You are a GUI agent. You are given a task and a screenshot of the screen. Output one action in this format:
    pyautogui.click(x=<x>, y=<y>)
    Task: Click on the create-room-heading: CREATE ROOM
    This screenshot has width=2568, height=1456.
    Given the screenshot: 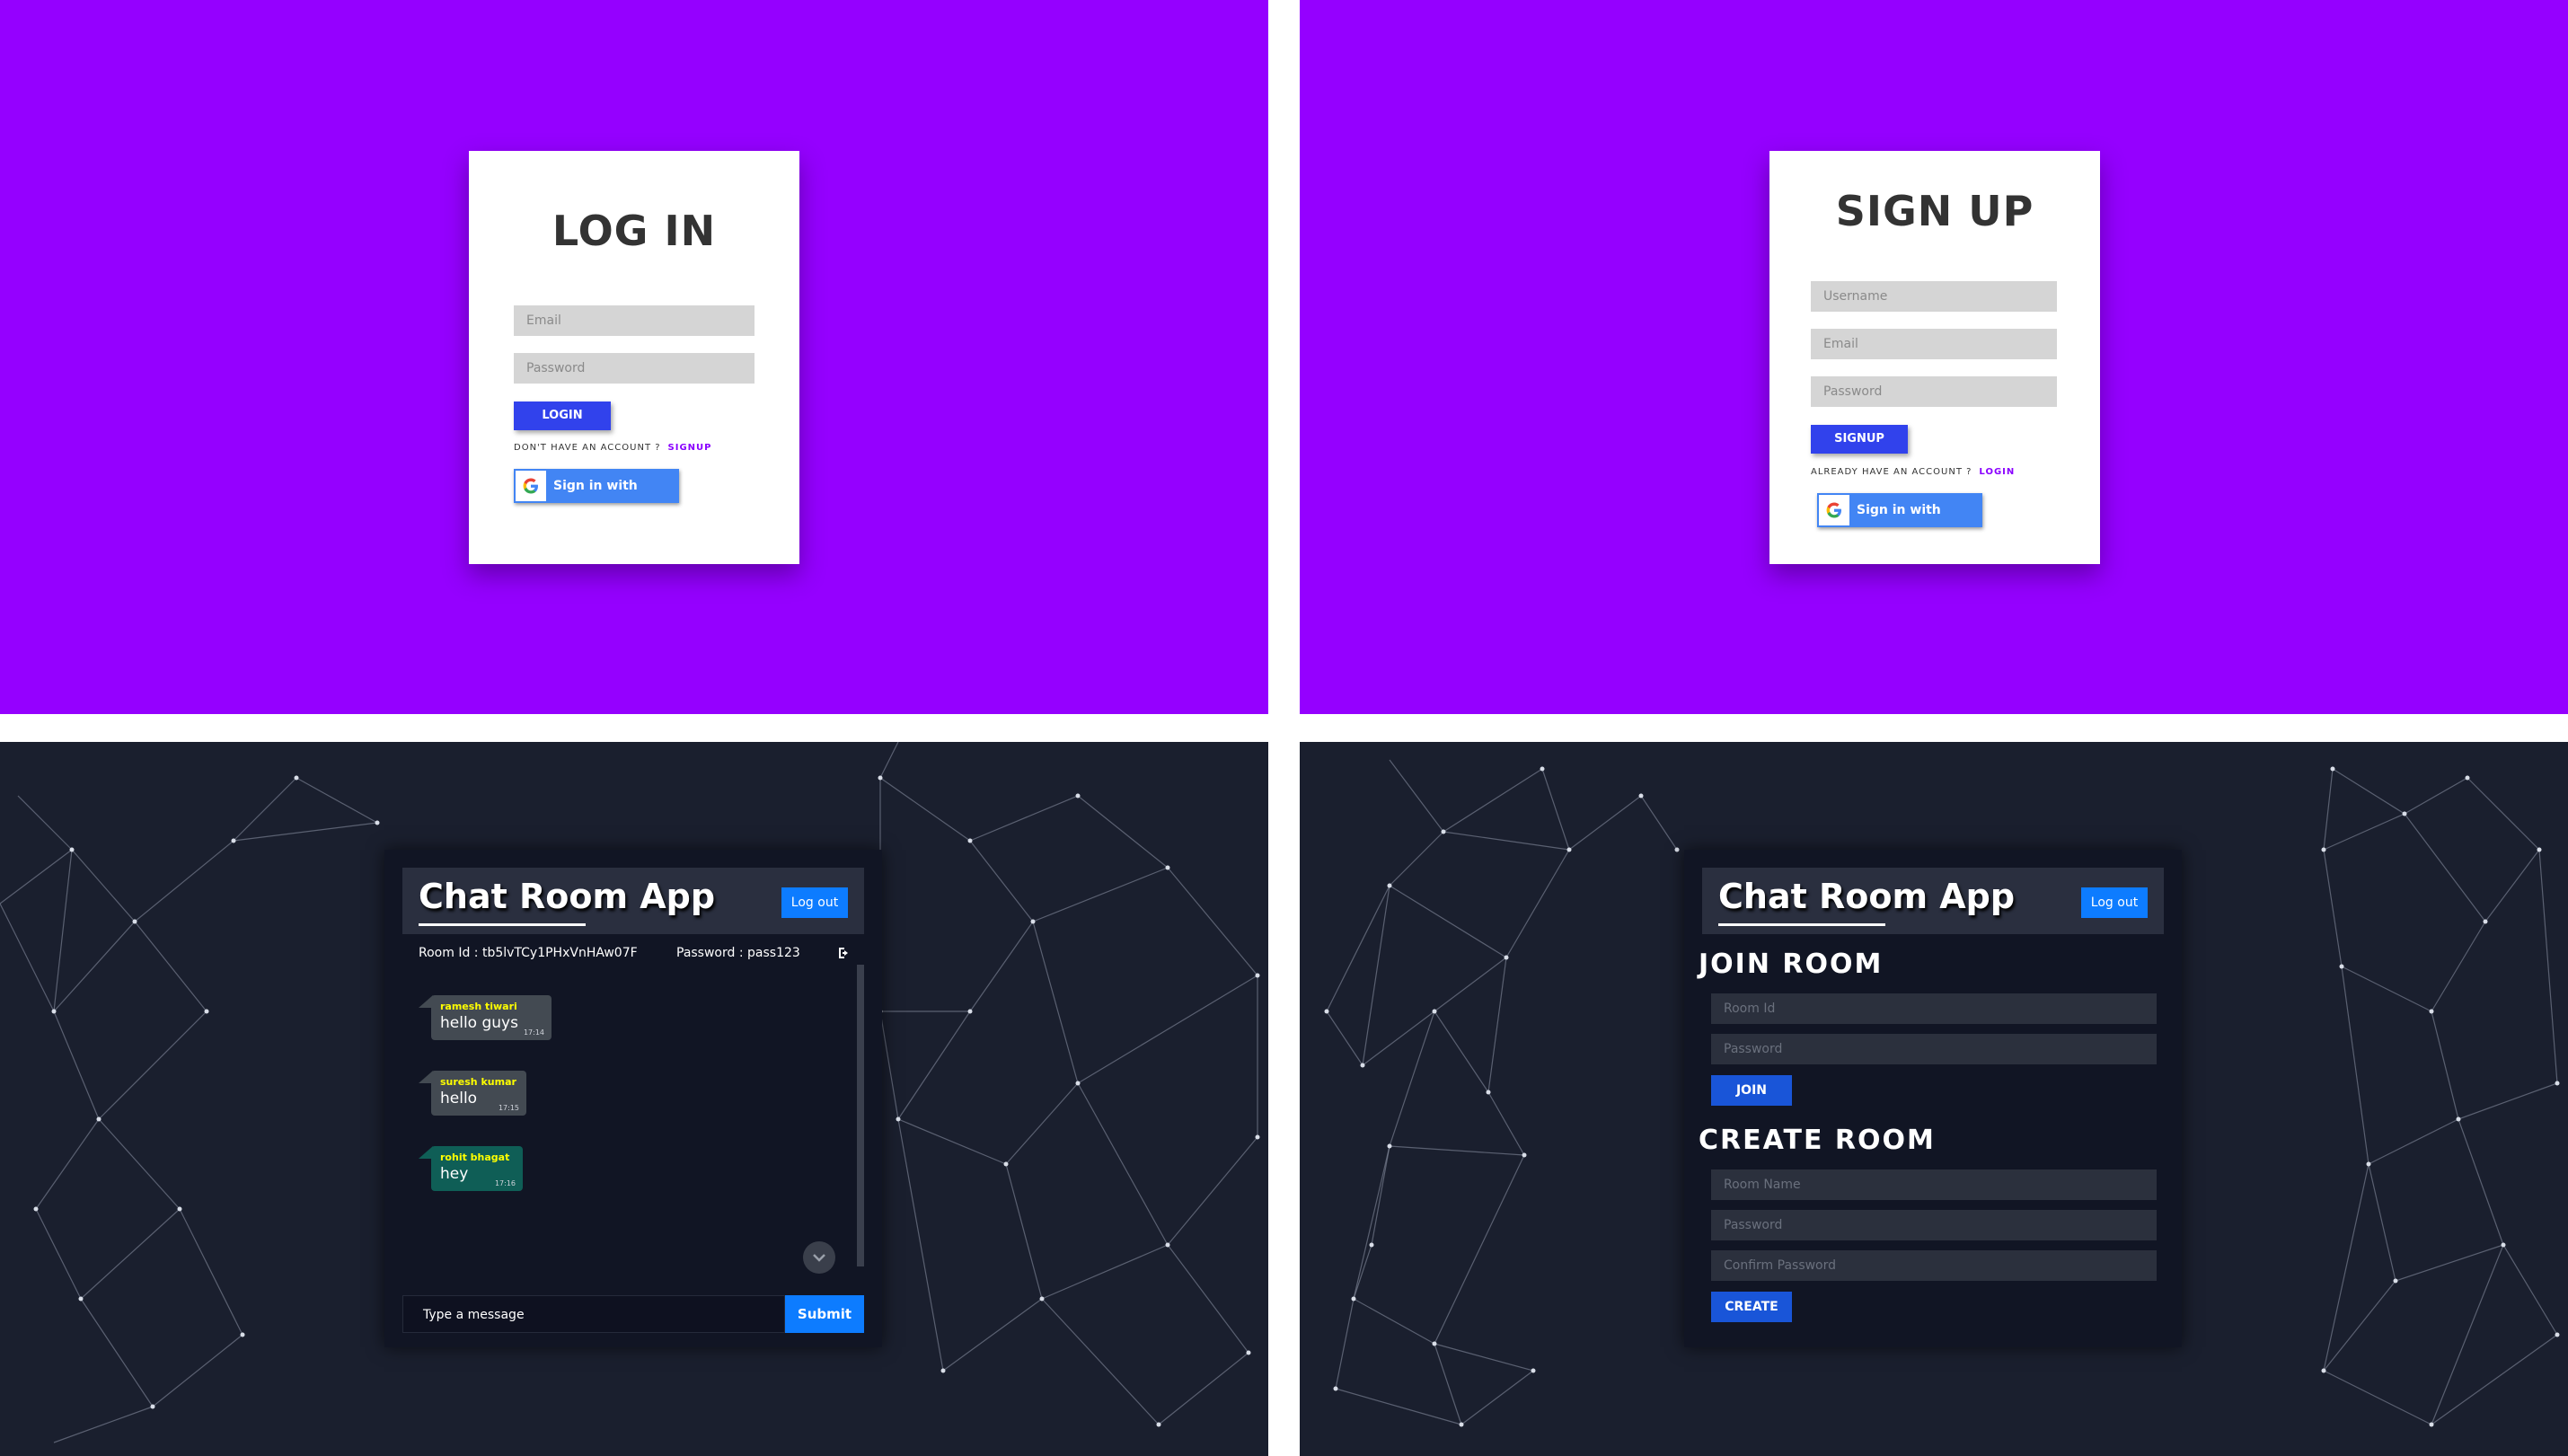 What is the action you would take?
    pyautogui.click(x=1817, y=1140)
    